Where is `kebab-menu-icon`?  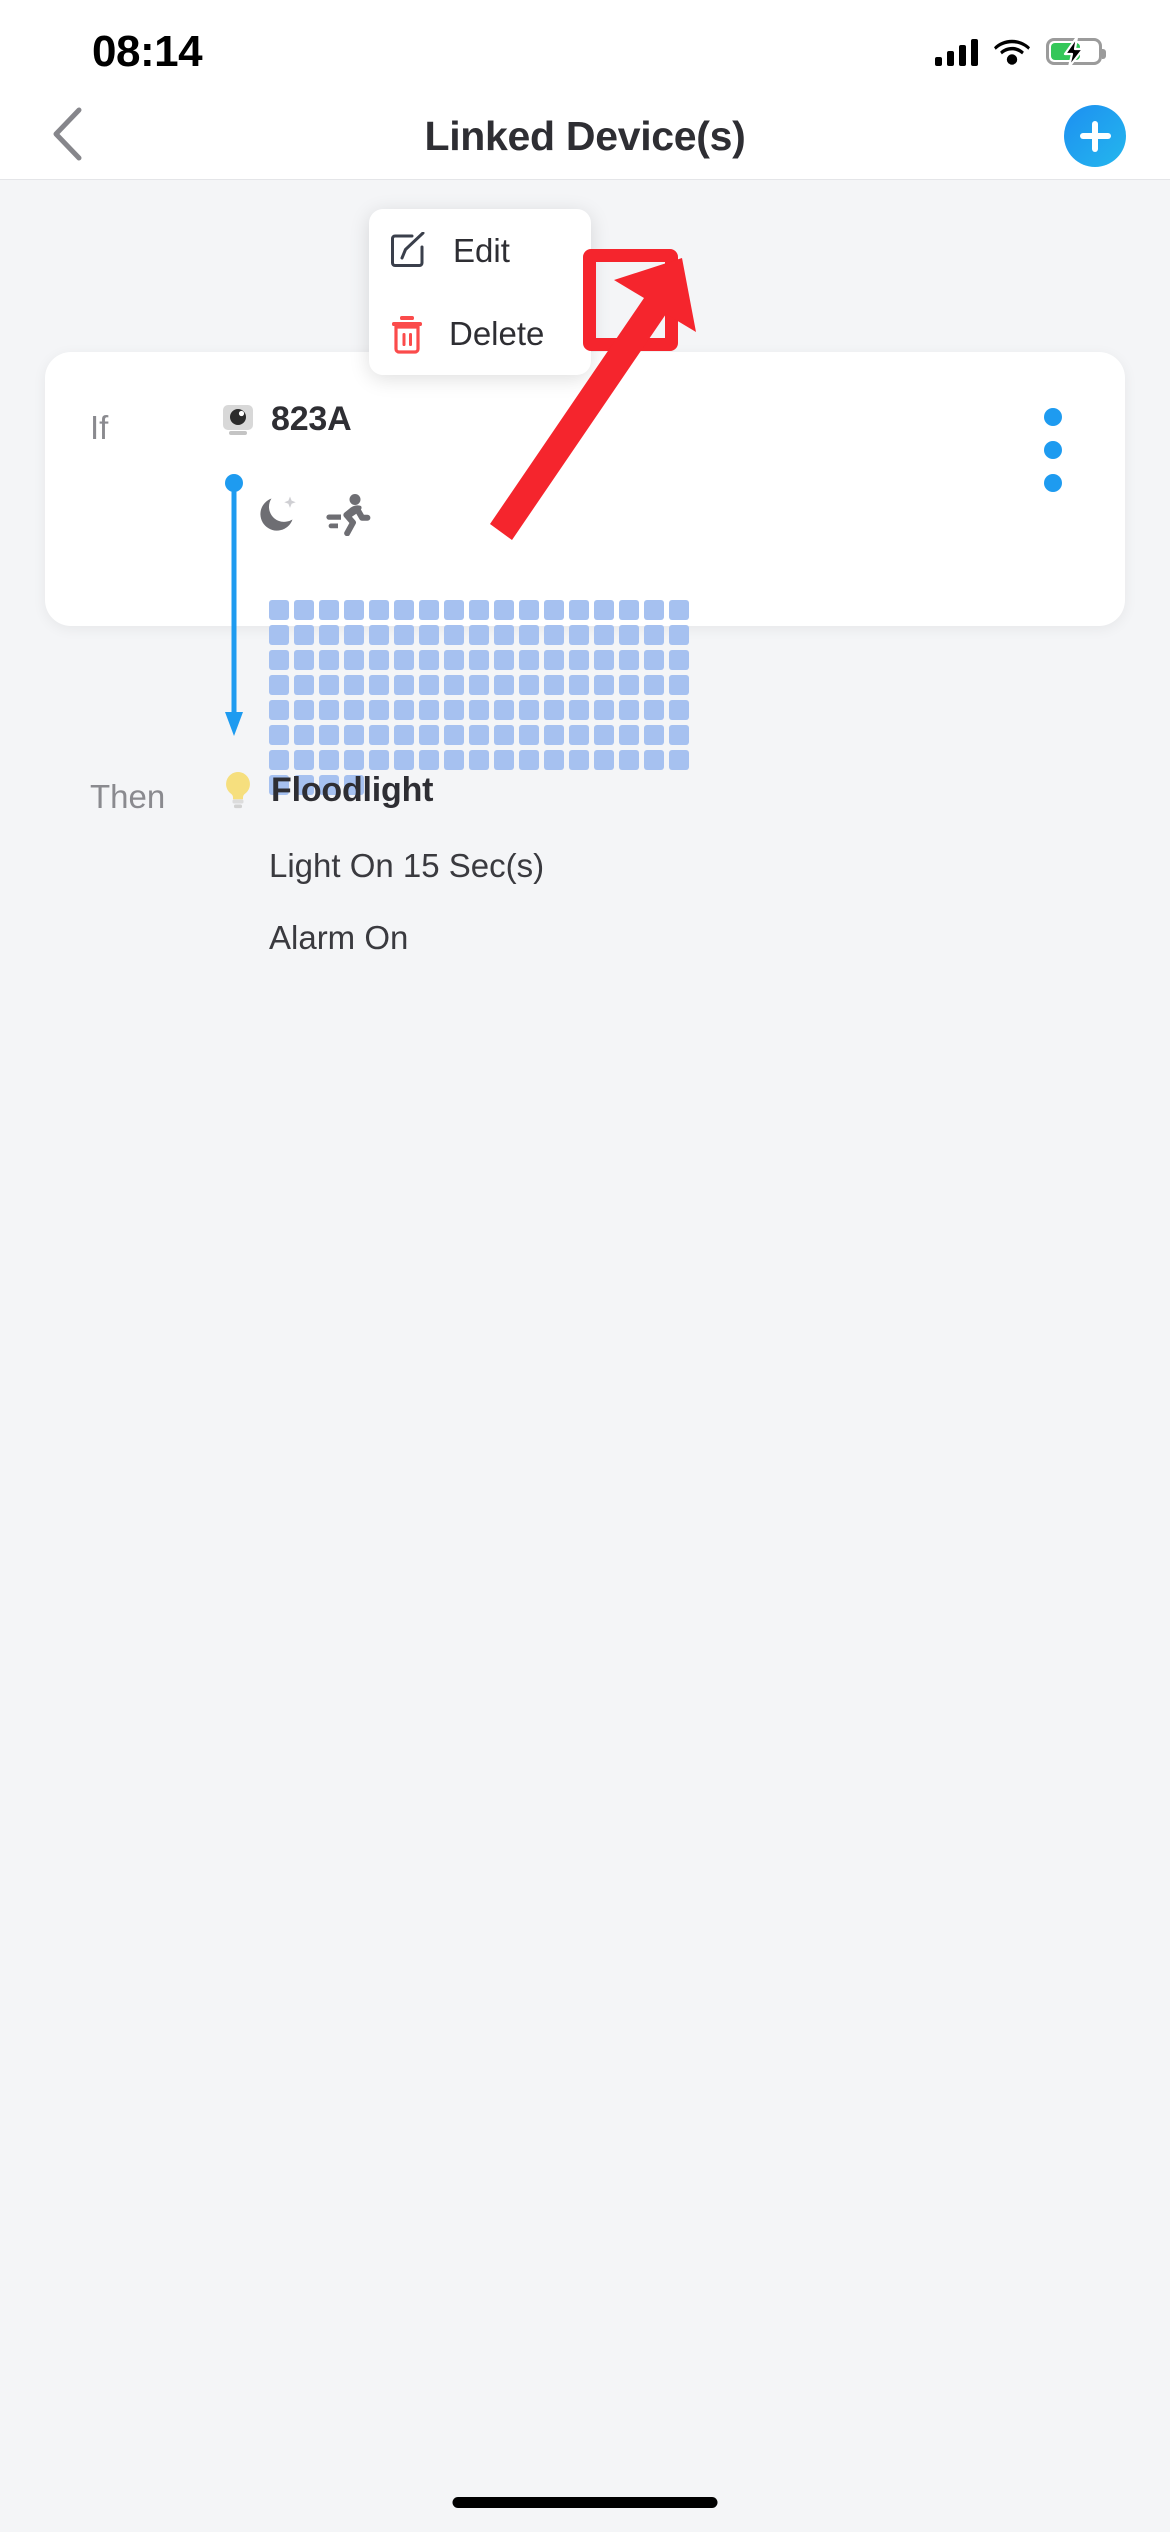
kebab-menu-icon is located at coordinates (1053, 450).